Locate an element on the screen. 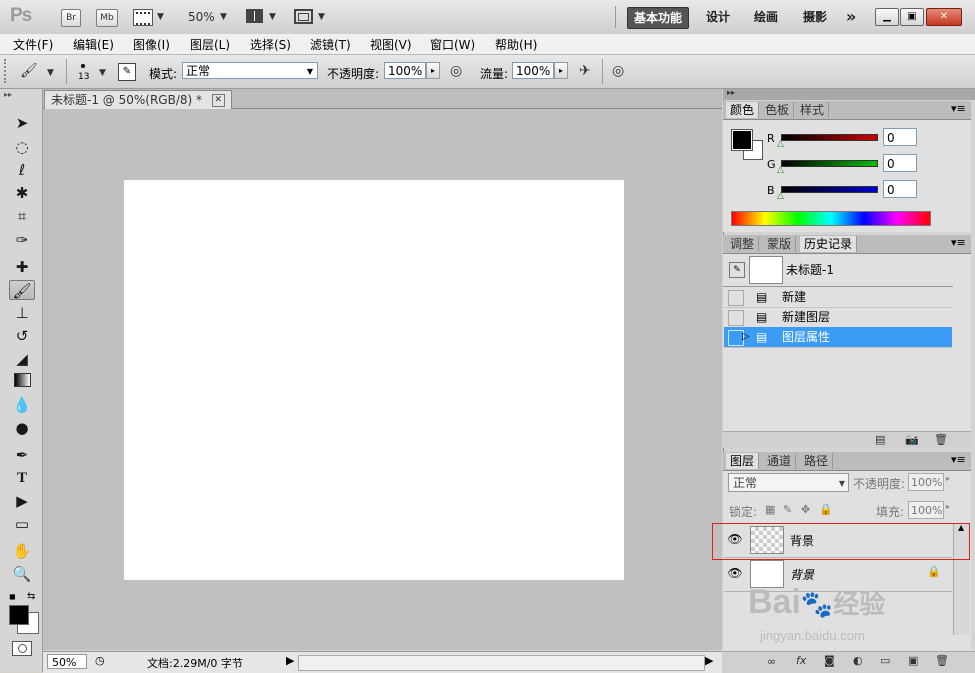 The width and height of the screenshot is (975, 673). marquee-tool-icon: ◌ is located at coordinates (22, 147).